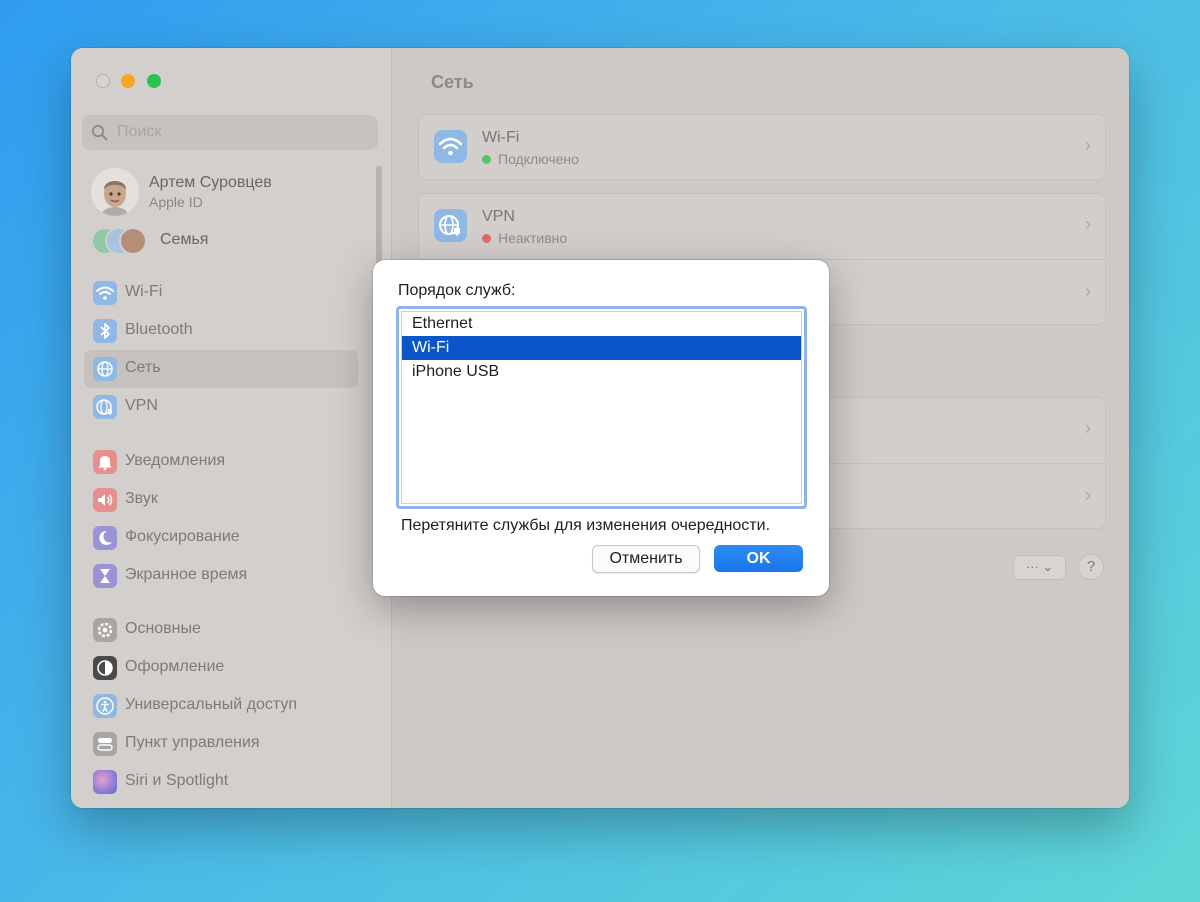 Image resolution: width=1200 pixels, height=902 pixels. I want to click on sidebar-item-control-center: Пункт управления, so click(221, 744).